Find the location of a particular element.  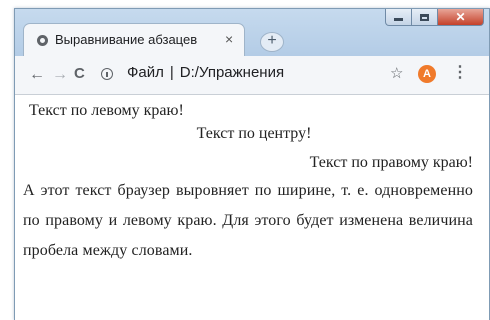

close-icon: ✕ is located at coordinates (460, 17).